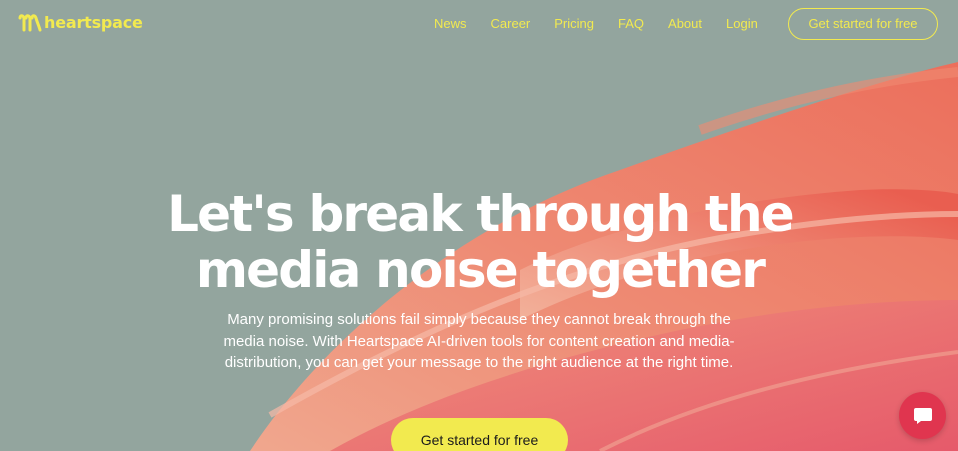  Describe the element at coordinates (480, 270) in the screenshot. I see `hero-title-line-2: media noise together` at that location.